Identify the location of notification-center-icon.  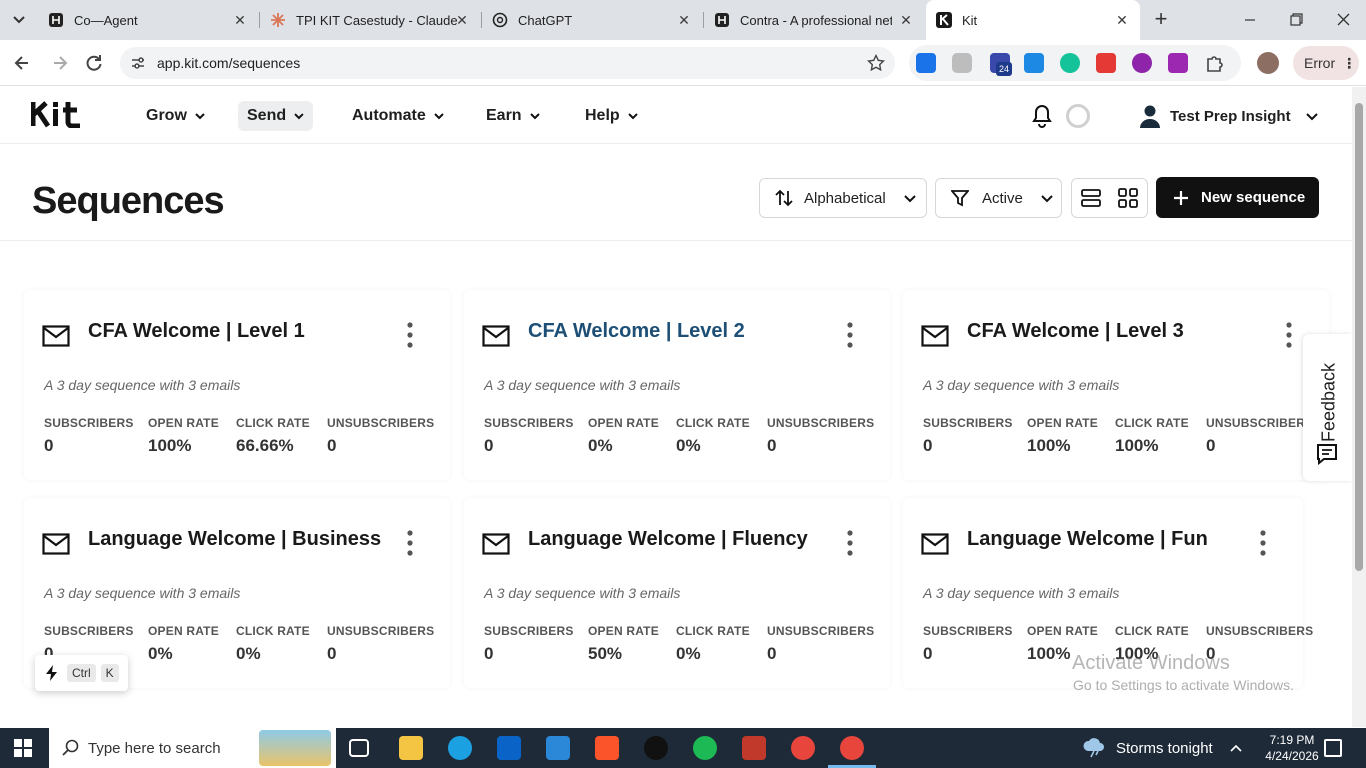
(1333, 748).